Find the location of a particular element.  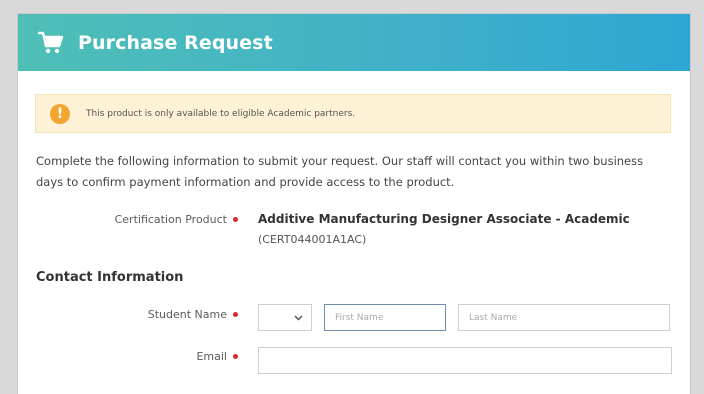

email-label: Email is located at coordinates (217, 356).